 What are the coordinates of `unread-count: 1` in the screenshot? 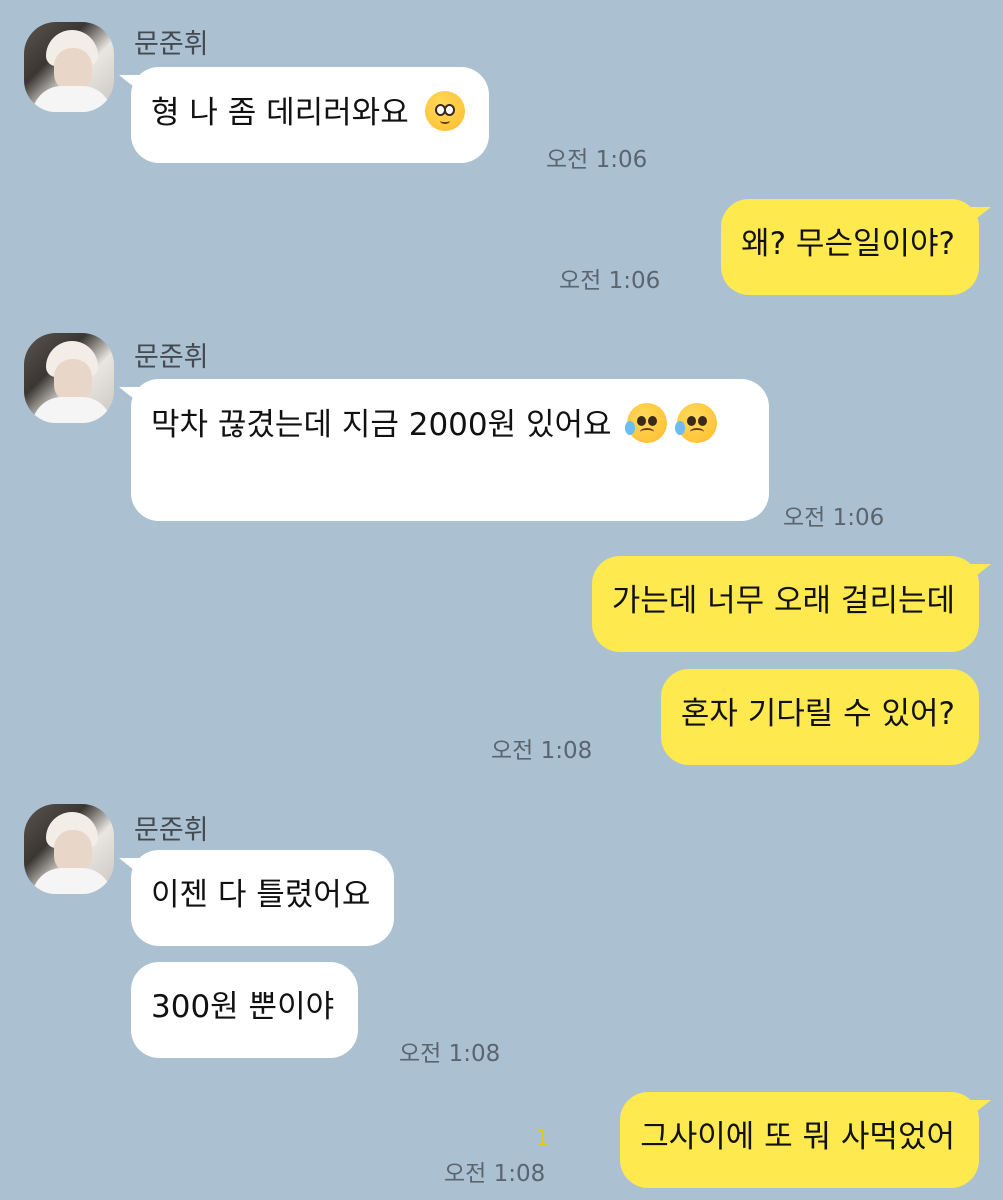 It's located at (543, 1138).